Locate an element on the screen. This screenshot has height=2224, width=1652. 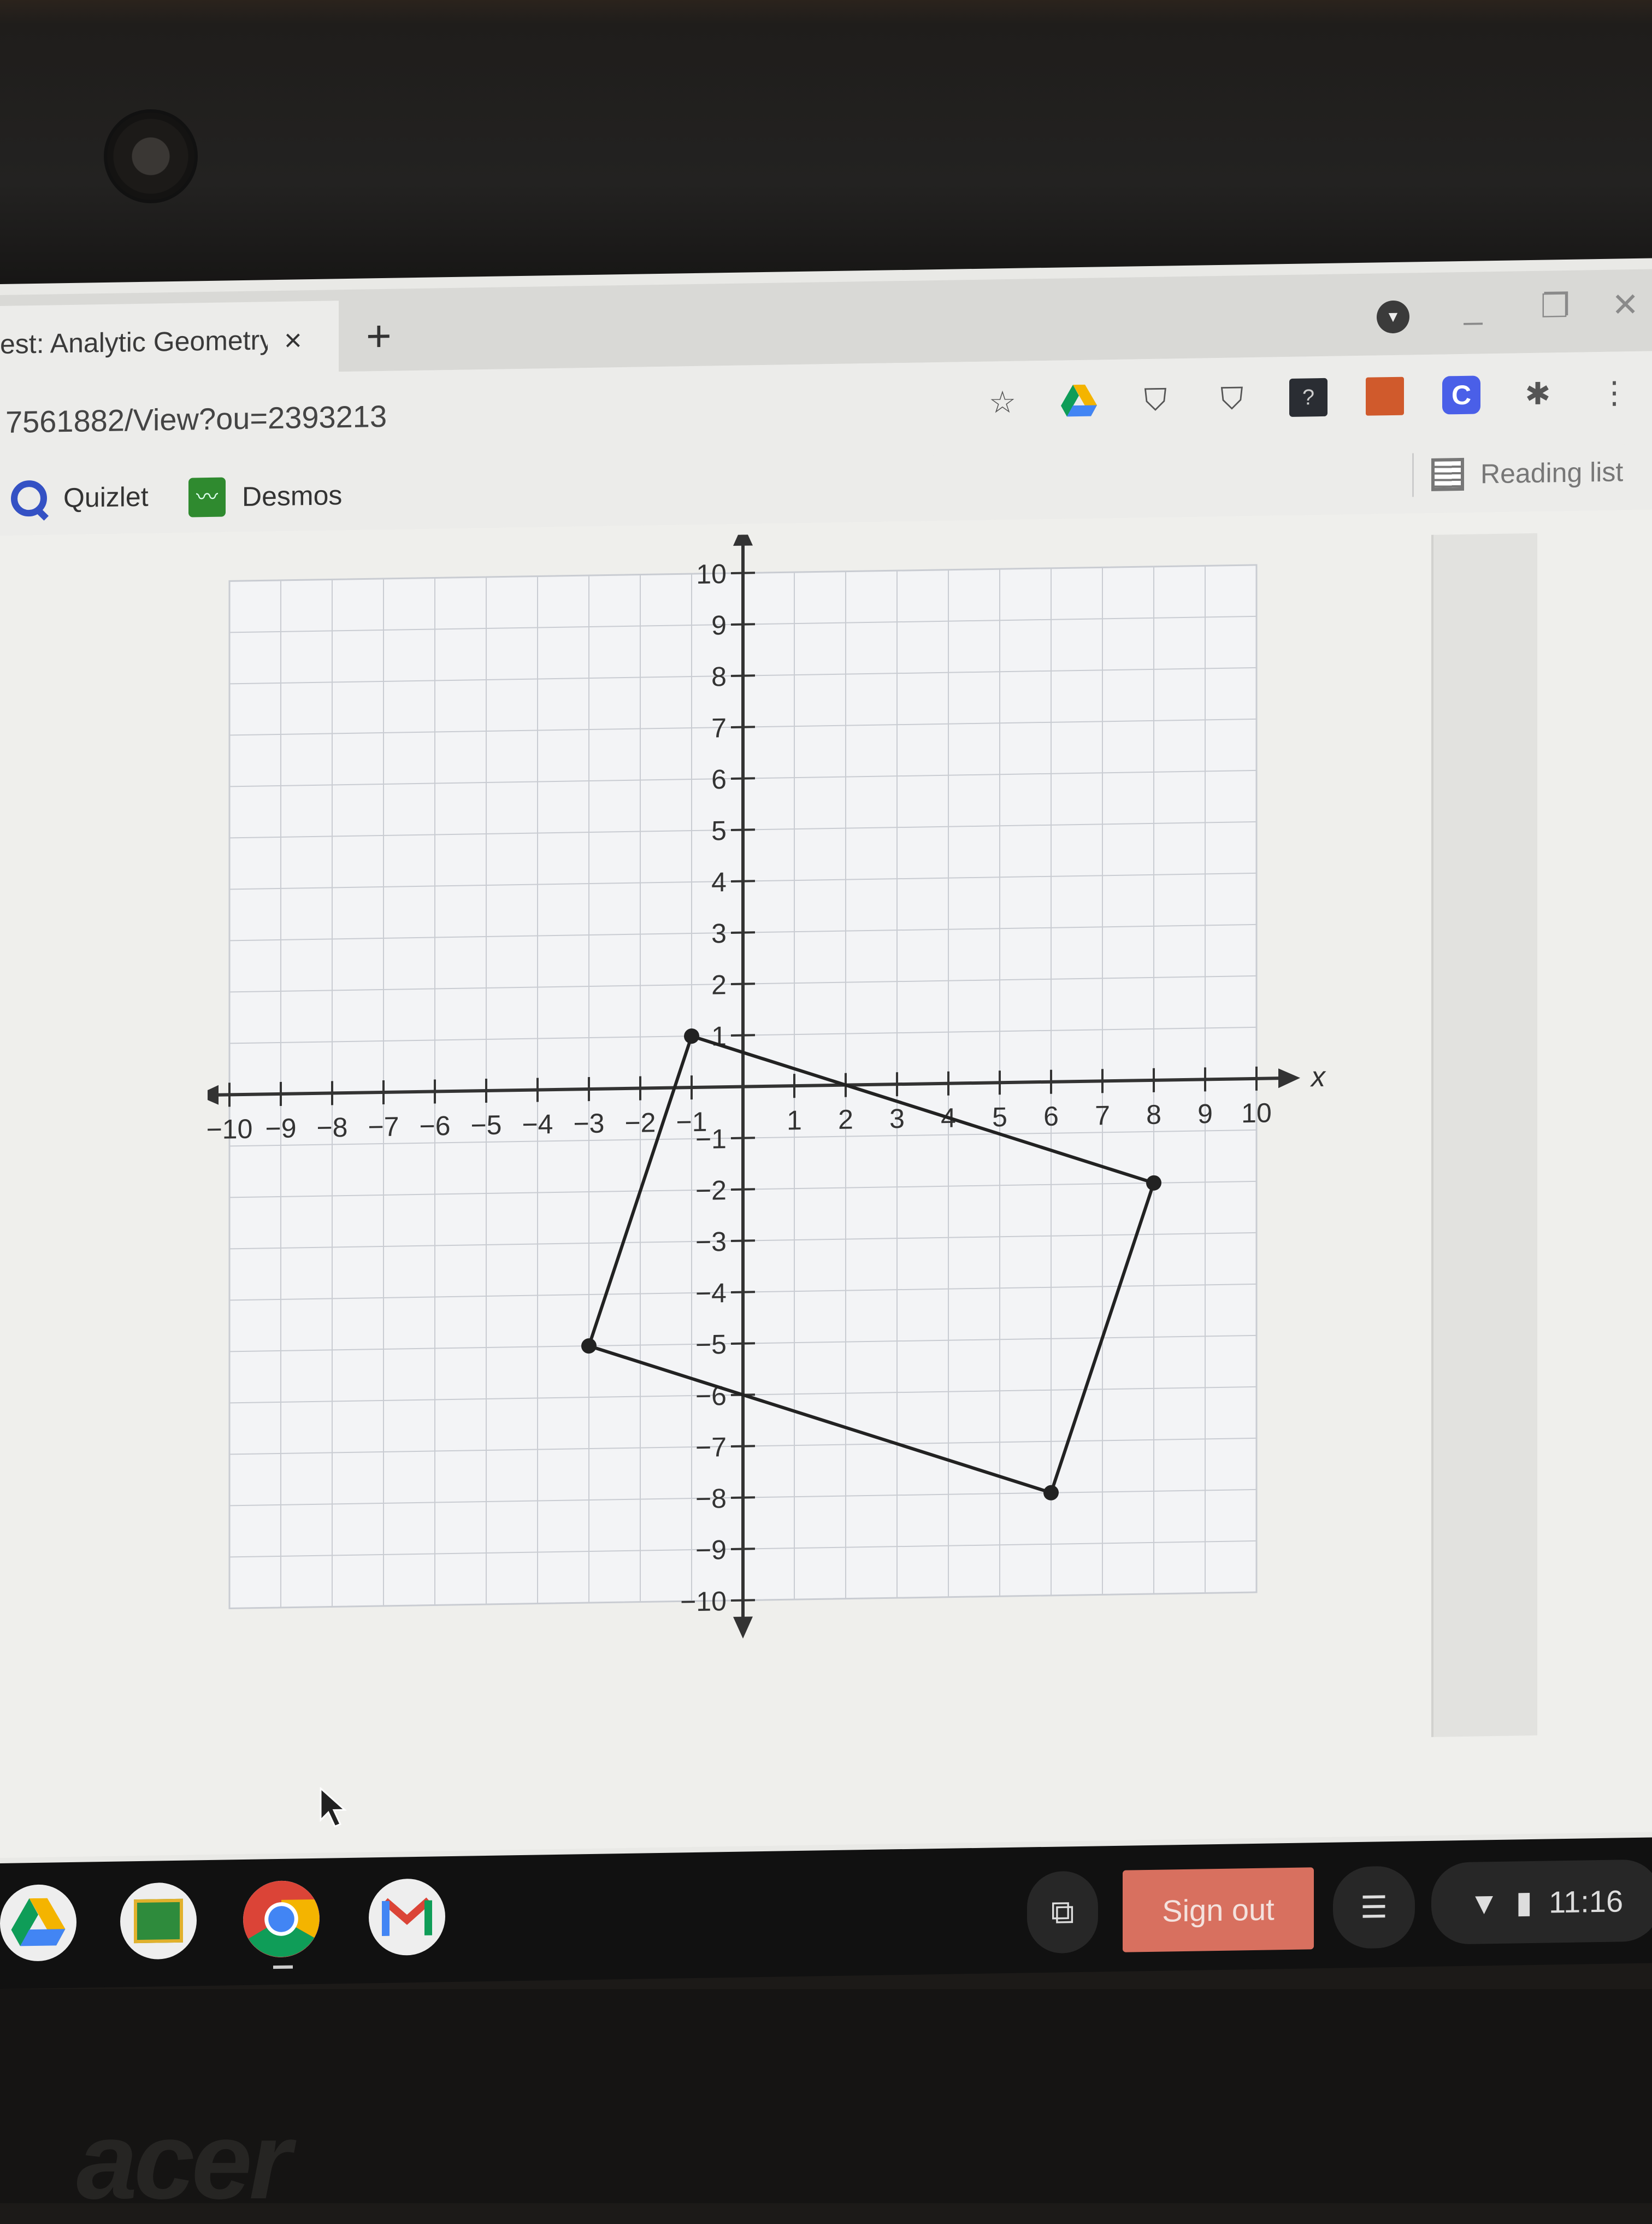
y-axis-arrow-down is located at coordinates (743, 1628).